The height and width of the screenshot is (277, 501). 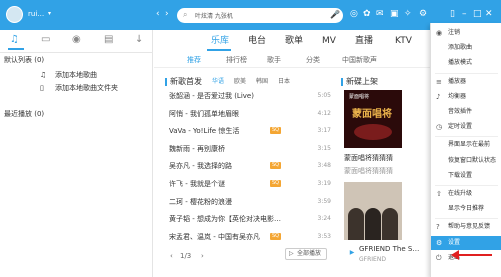 What do you see at coordinates (76, 75) in the screenshot?
I see `add-local-song: 添加本地歌曲` at bounding box center [76, 75].